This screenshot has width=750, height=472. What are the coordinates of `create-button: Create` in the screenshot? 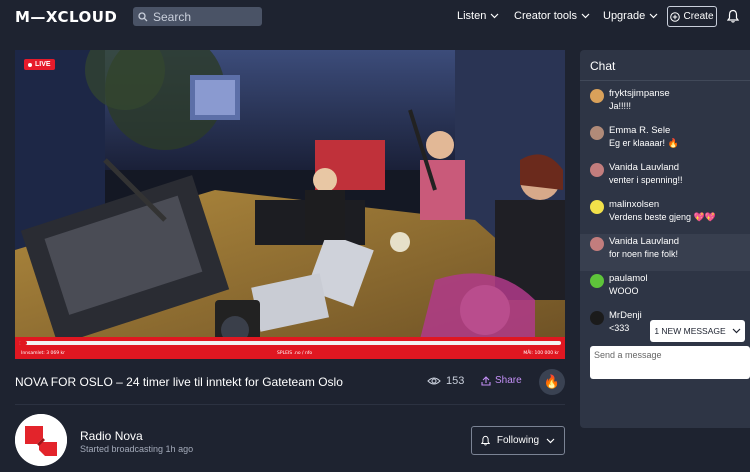 It's located at (692, 16).